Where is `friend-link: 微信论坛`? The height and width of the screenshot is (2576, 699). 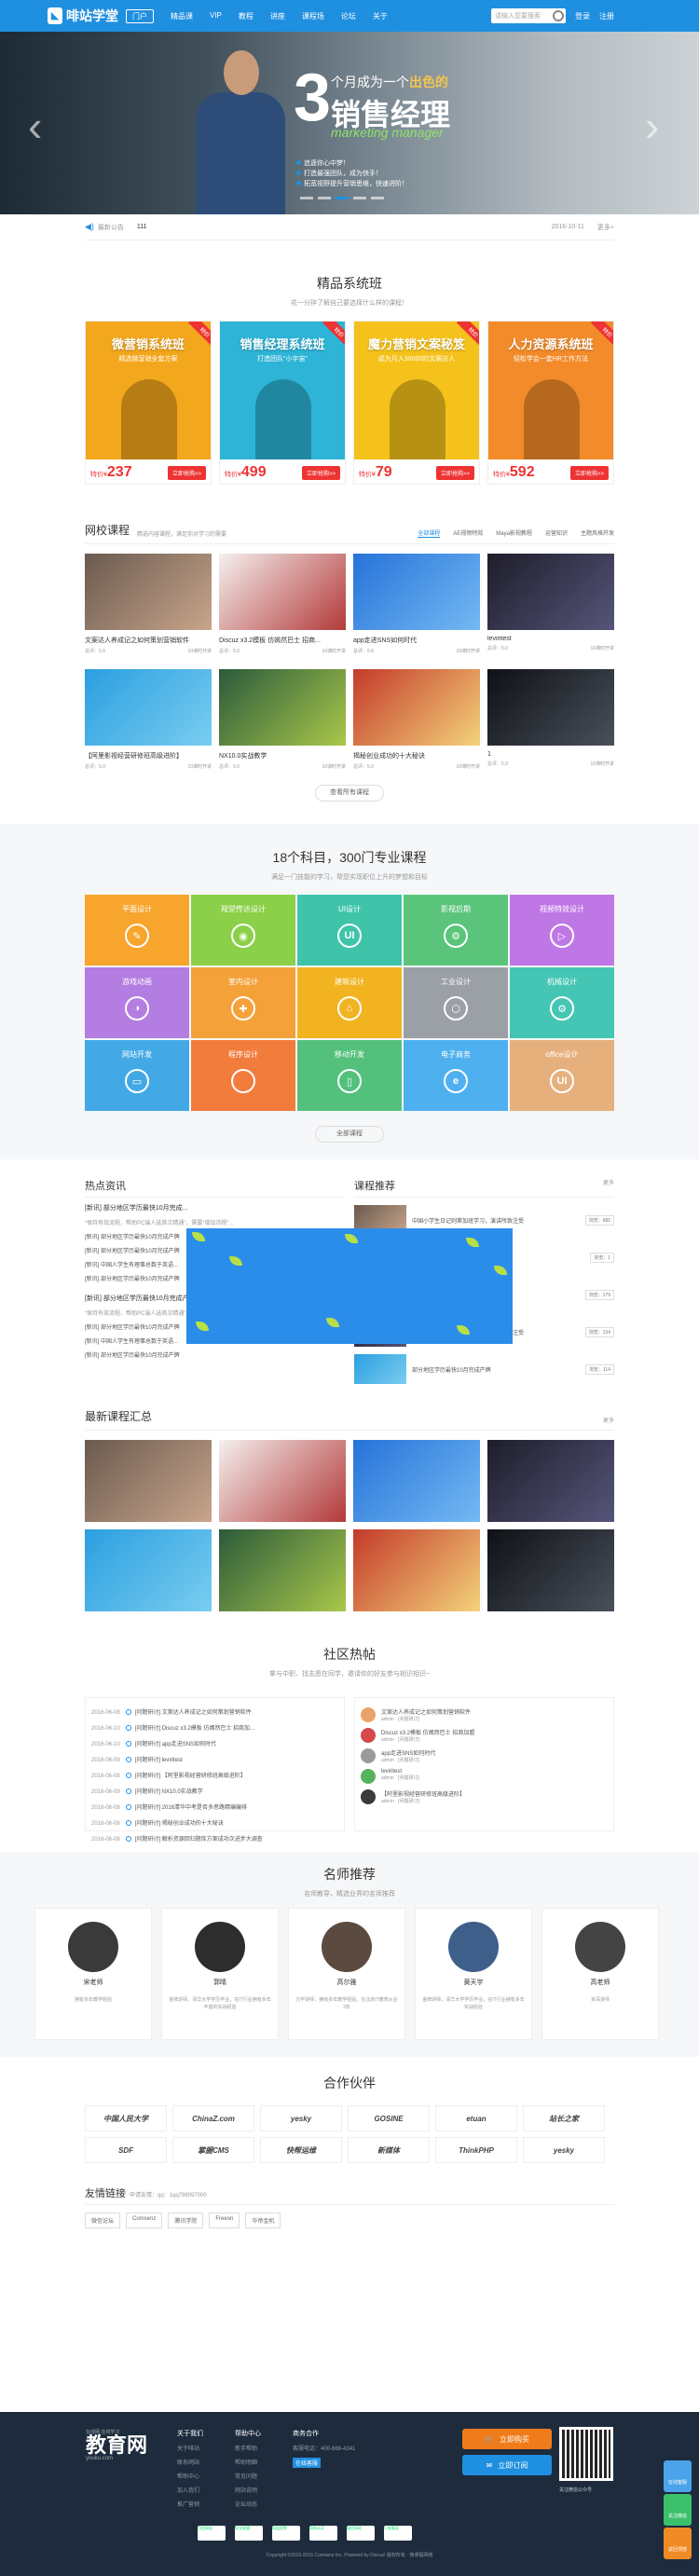 friend-link: 微信论坛 is located at coordinates (103, 2220).